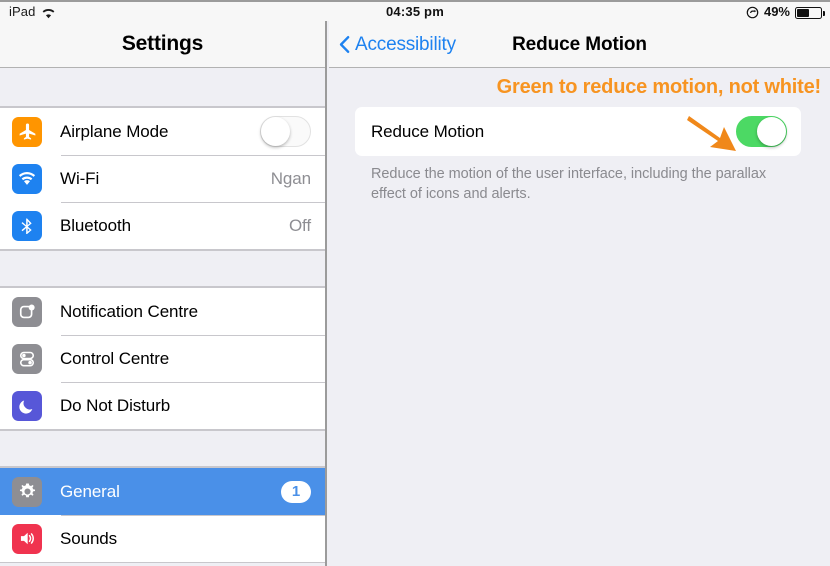 The image size is (830, 566). Describe the element at coordinates (162, 225) in the screenshot. I see `sidebar-item-bluetooth: Bluetooth Off` at that location.